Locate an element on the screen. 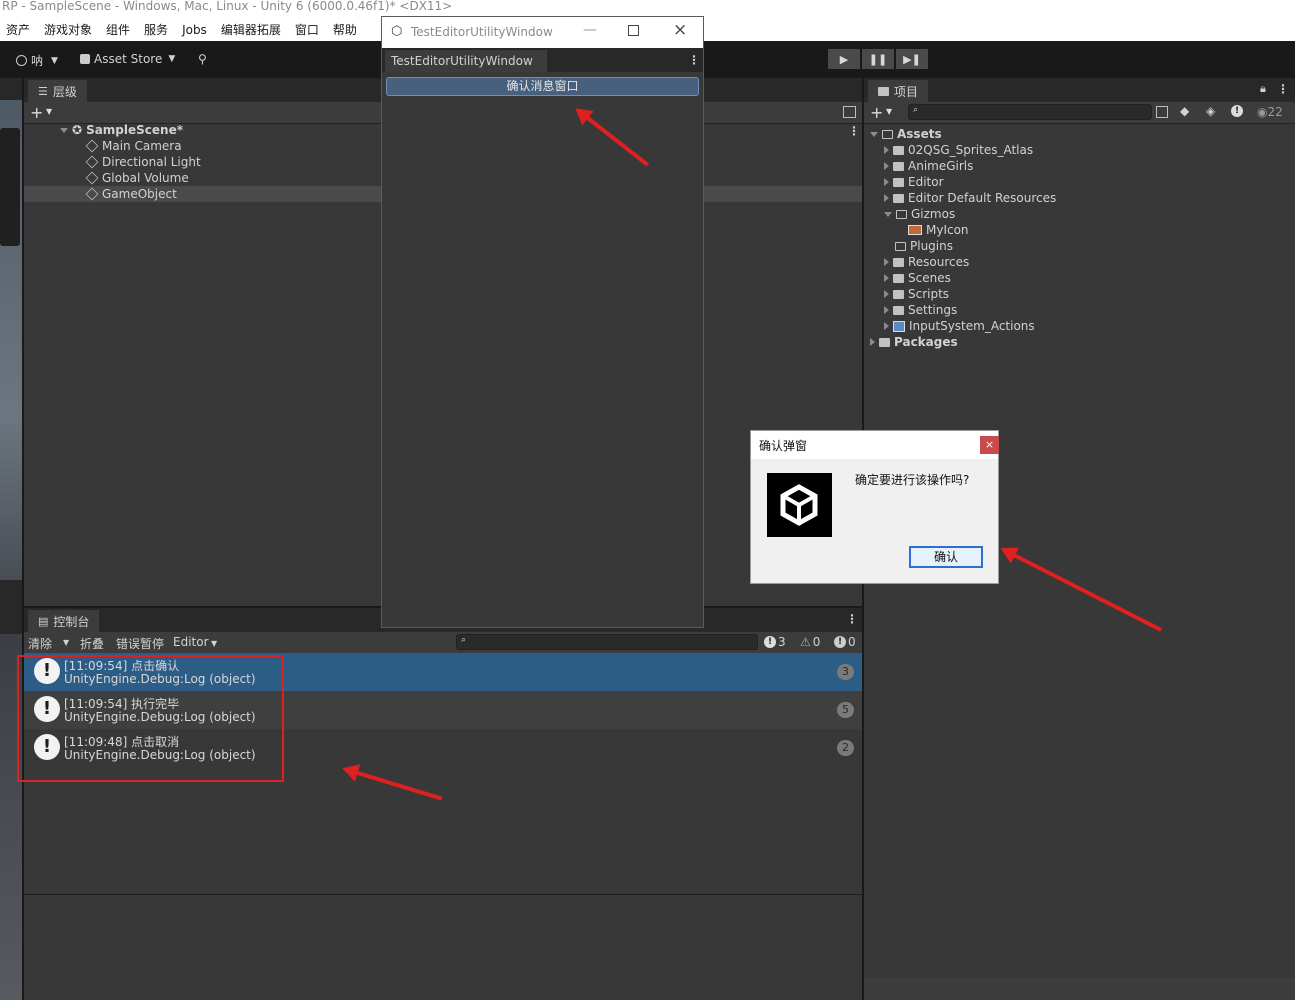 This screenshot has height=1000, width=1295. dialog-close-button: × is located at coordinates (989, 445).